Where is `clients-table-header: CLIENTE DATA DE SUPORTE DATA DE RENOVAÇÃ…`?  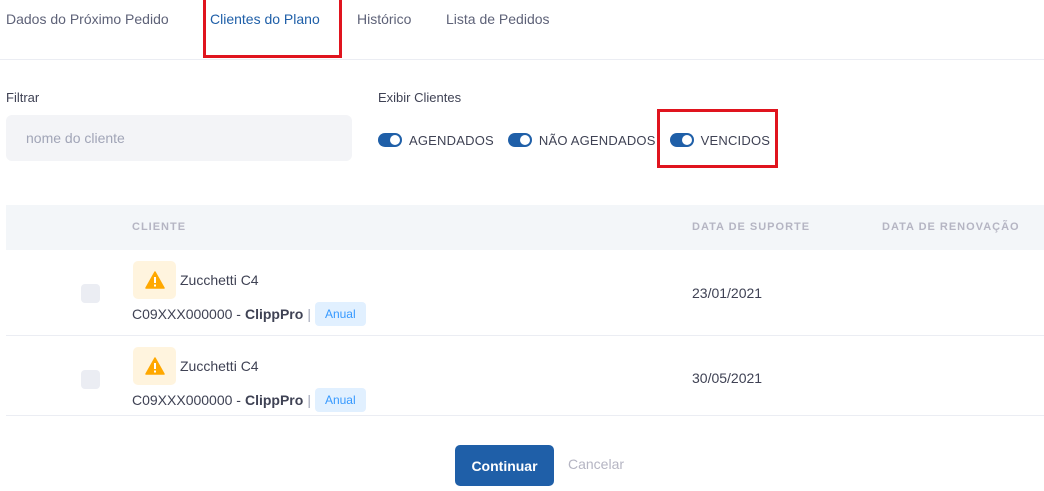
clients-table-header: CLIENTE DATA DE SUPORTE DATA DE RENOVAÇÃ… is located at coordinates (525, 227).